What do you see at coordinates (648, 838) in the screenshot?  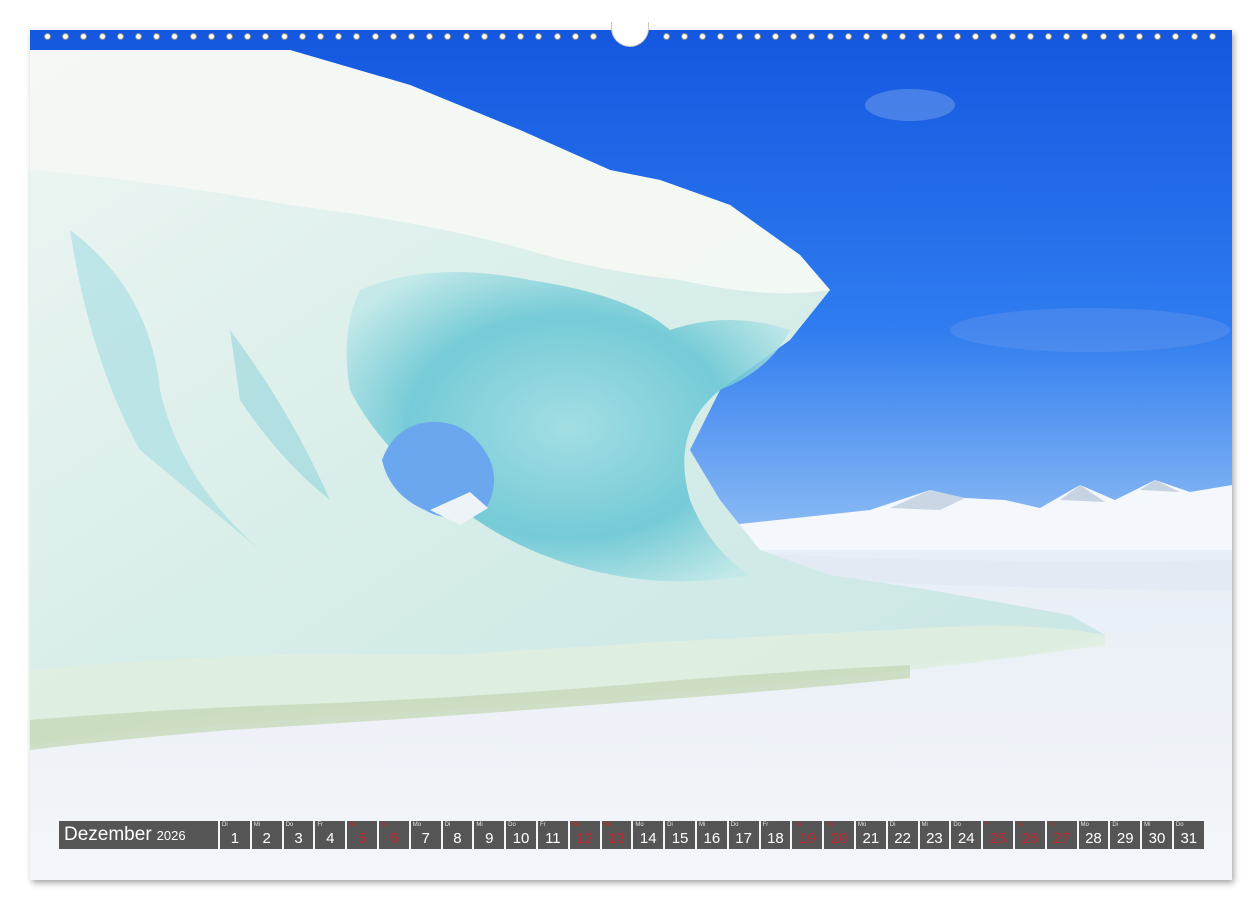 I see `day-number: 14` at bounding box center [648, 838].